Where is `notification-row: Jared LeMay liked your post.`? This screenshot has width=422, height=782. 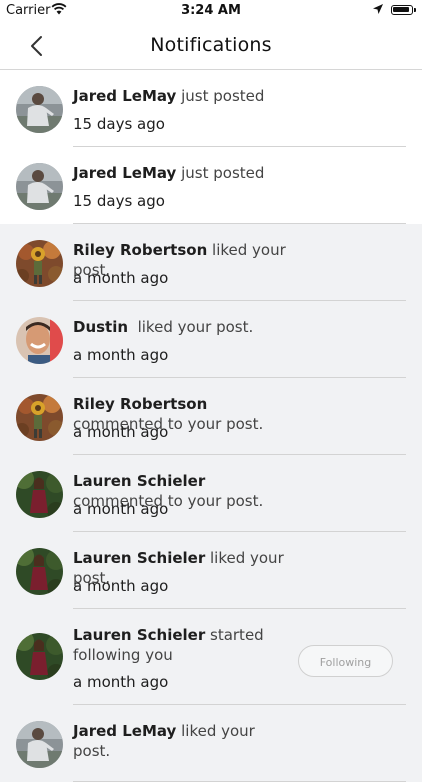 notification-row: Jared LeMay liked your post. is located at coordinates (211, 743).